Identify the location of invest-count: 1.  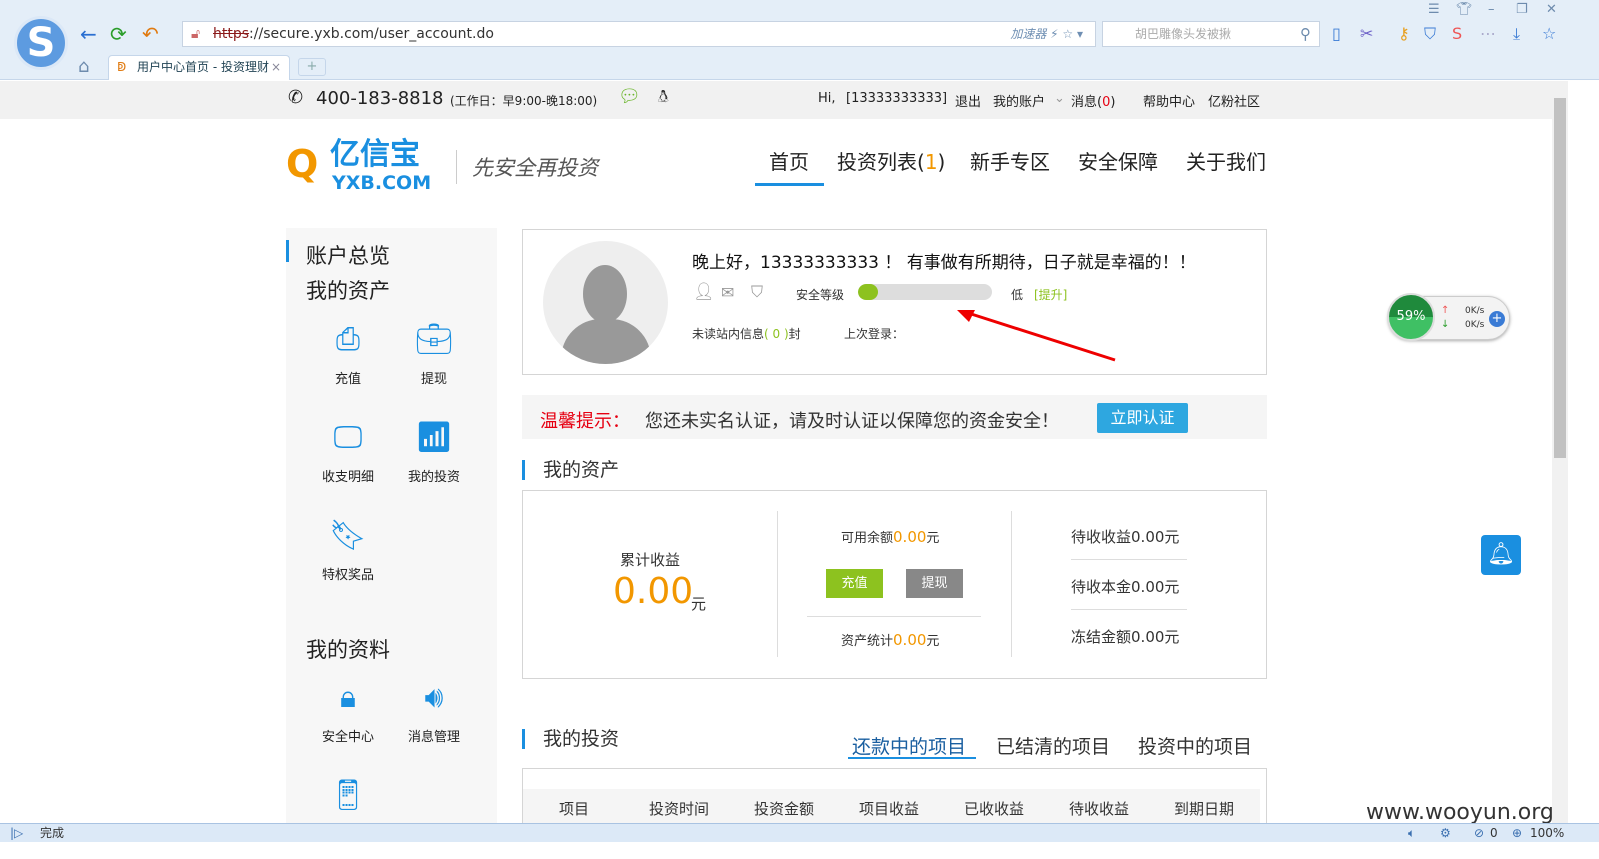
(931, 162).